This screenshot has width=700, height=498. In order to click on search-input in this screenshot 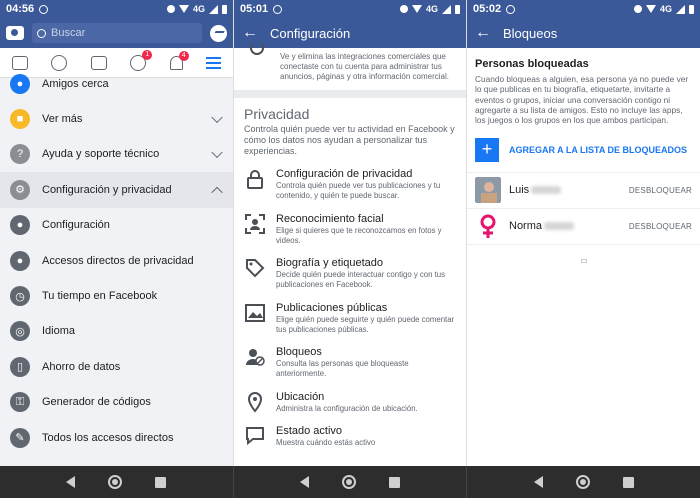, I will do `click(124, 33)`.